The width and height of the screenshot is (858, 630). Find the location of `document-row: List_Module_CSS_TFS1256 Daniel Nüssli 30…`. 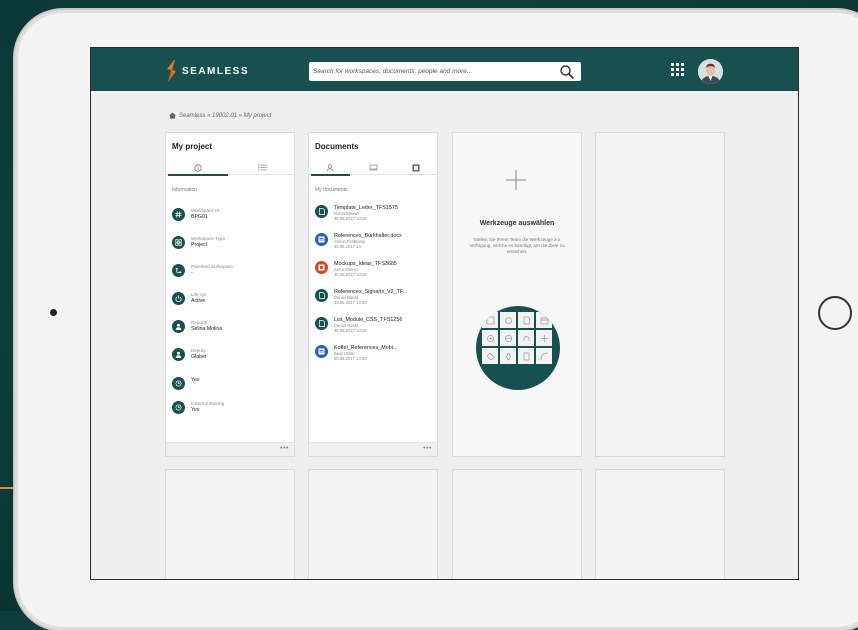

document-row: List_Module_CSS_TFS1256 Daniel Nüssli 30… is located at coordinates (358, 325).